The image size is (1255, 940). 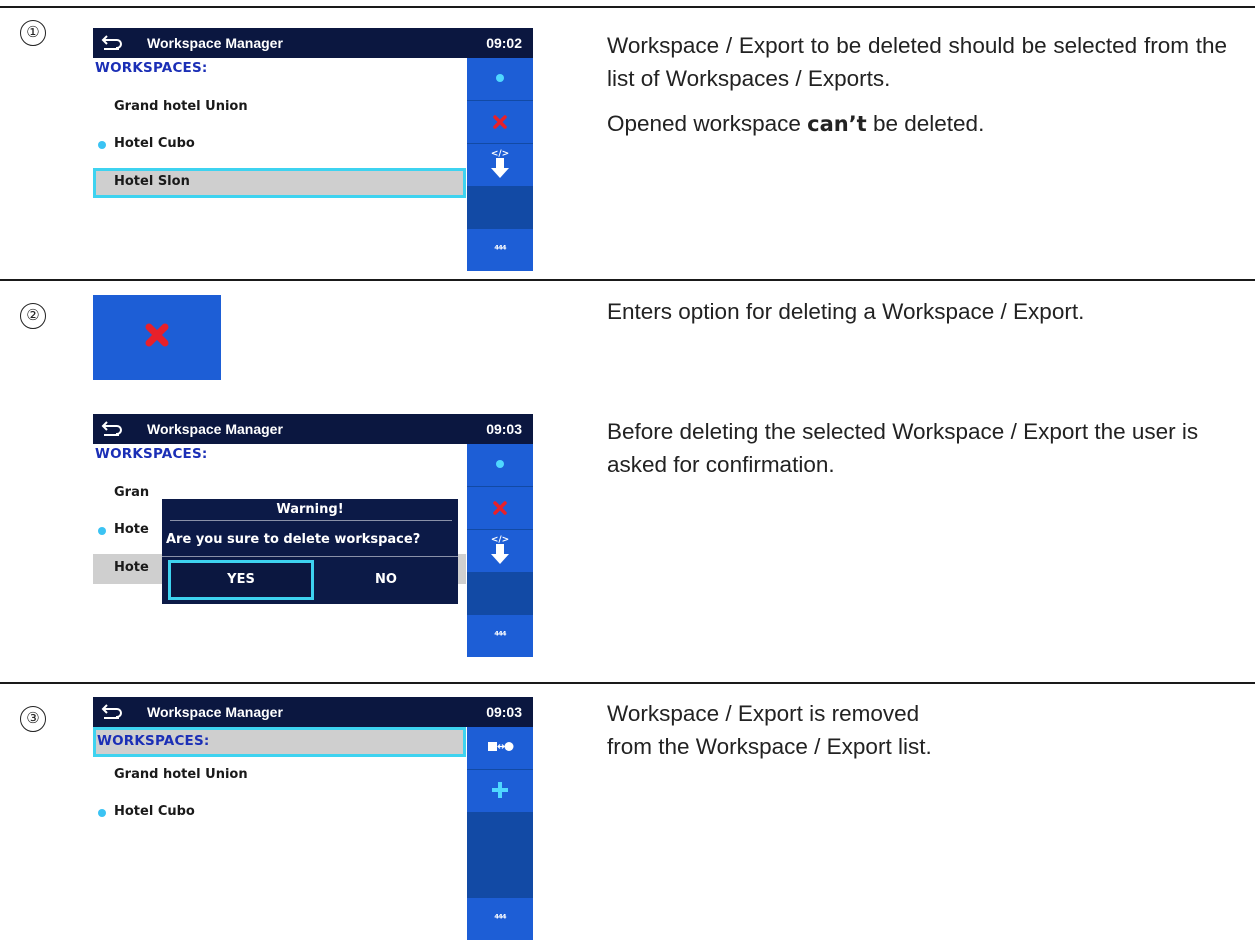 What do you see at coordinates (313, 43) in the screenshot?
I see `title-bar: Workspace Manager 09:02` at bounding box center [313, 43].